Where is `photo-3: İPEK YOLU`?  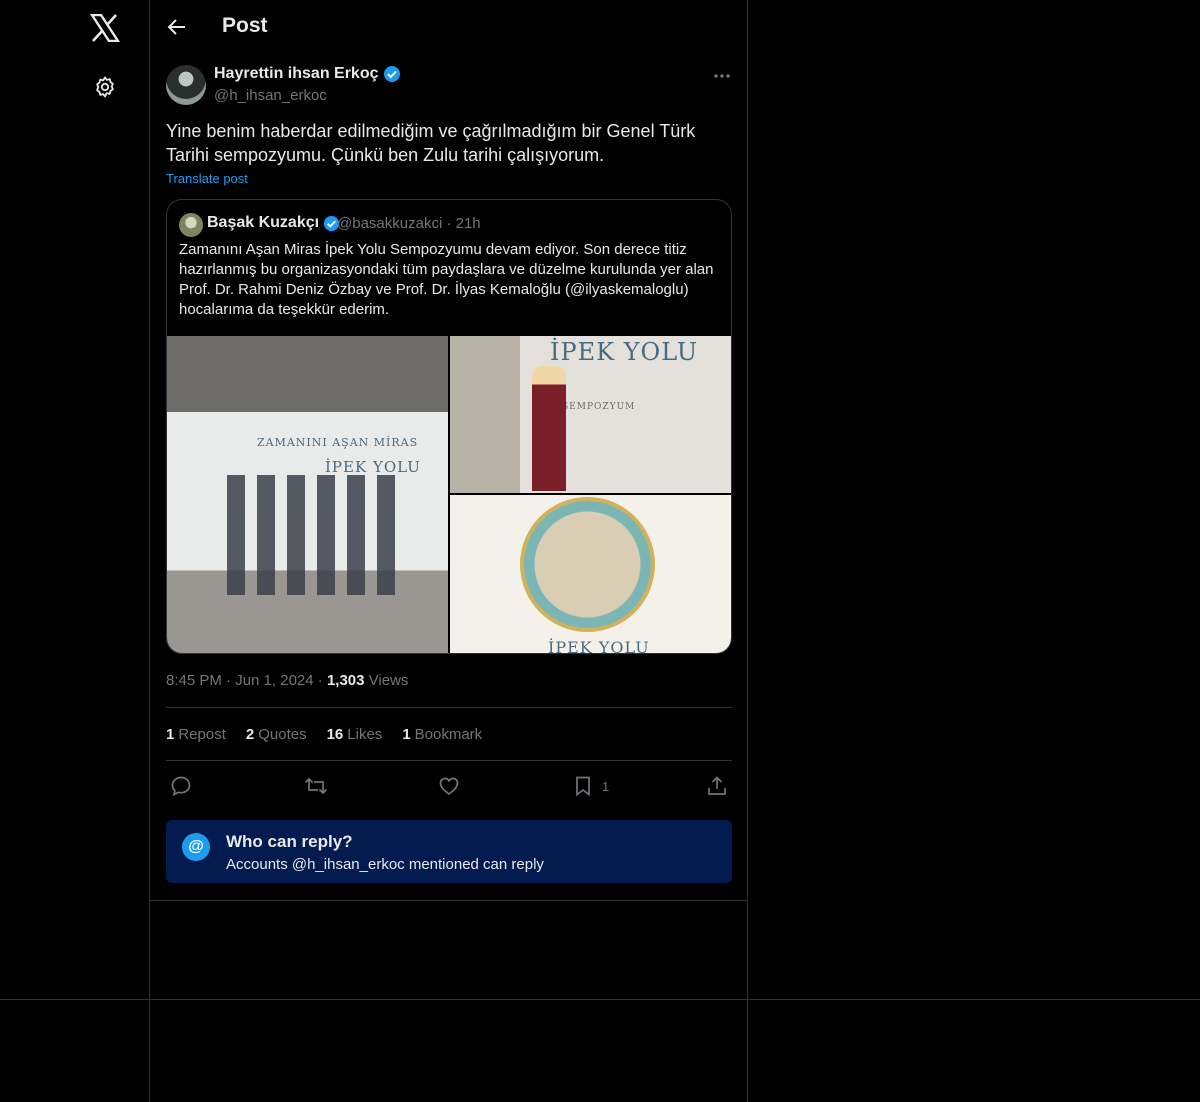
photo-3: İPEK YOLU is located at coordinates (590, 574).